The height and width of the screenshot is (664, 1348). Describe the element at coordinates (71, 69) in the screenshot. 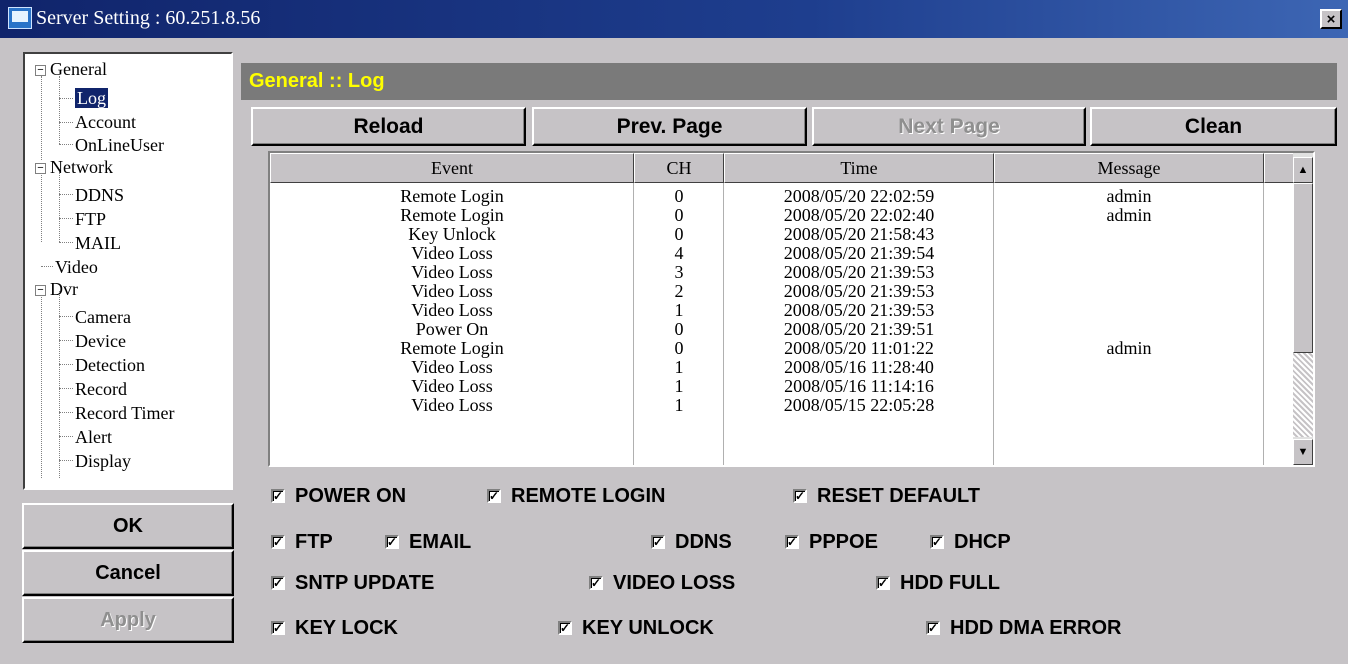

I see `tree-item-general: − General` at that location.